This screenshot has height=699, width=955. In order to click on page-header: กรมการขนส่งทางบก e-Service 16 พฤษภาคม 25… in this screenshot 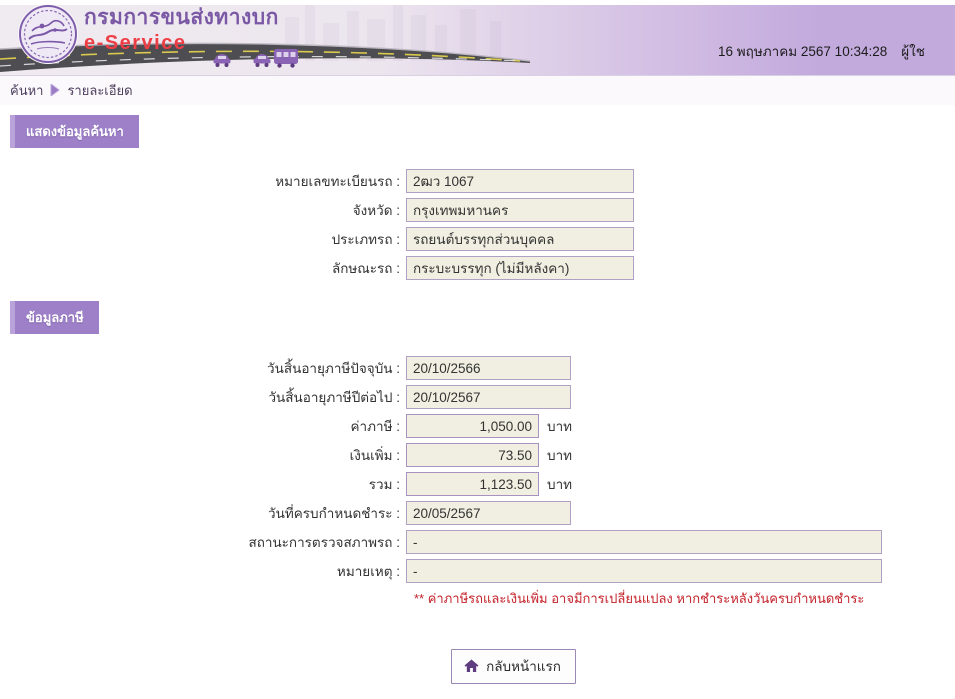, I will do `click(477, 38)`.